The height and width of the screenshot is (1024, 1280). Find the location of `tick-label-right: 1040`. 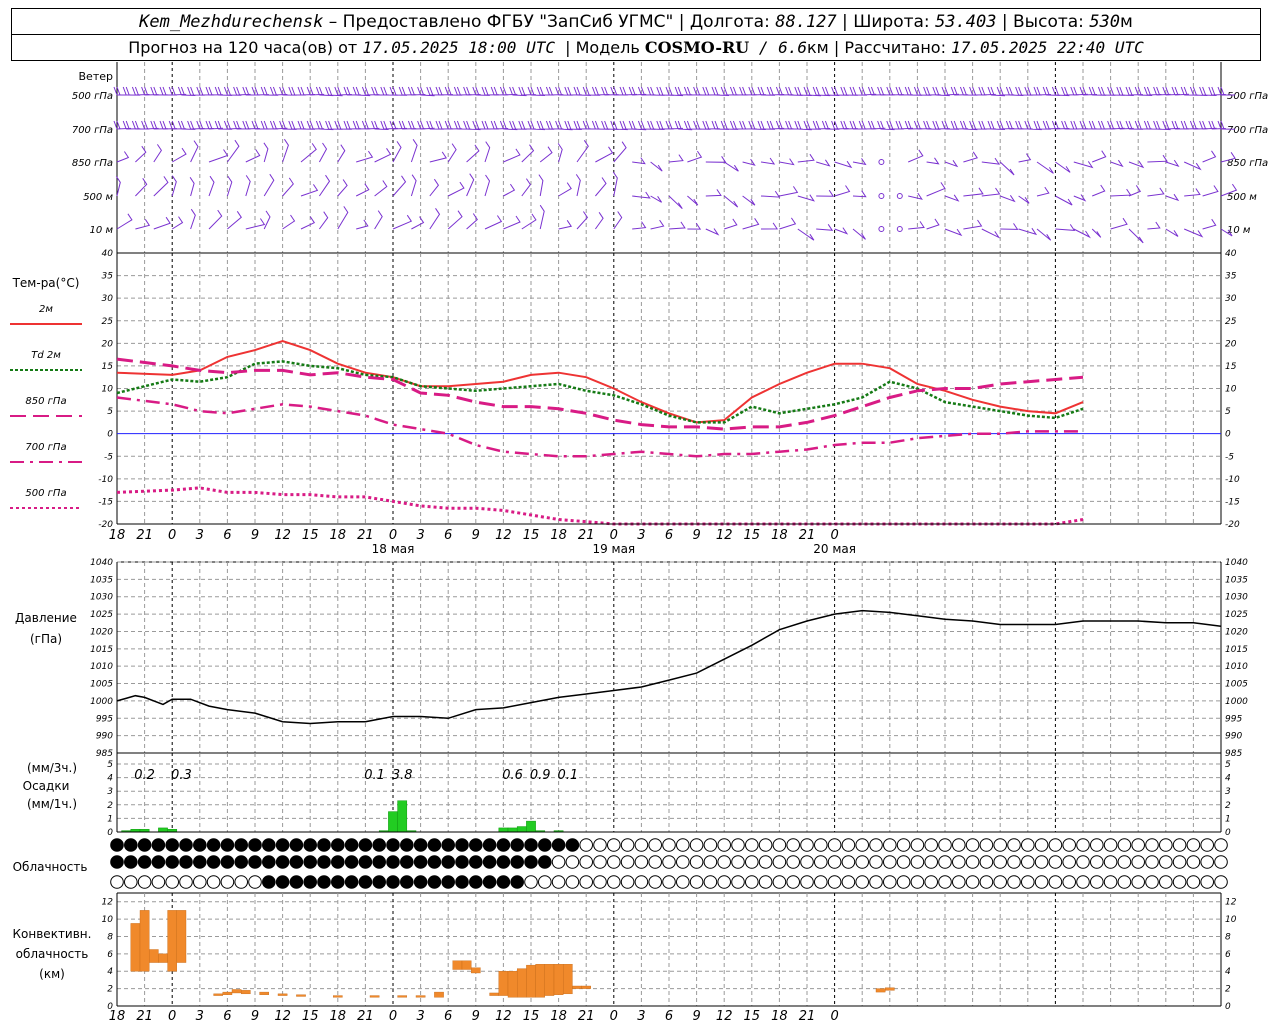

tick-label-right: 1040 is located at coordinates (1236, 563).